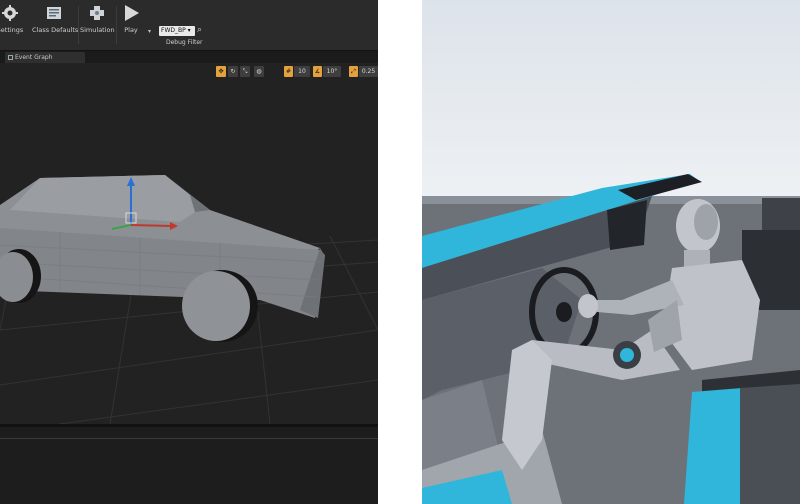 The image size is (800, 504). I want to click on class-defaults-label: Class Defaults, so click(55, 30).